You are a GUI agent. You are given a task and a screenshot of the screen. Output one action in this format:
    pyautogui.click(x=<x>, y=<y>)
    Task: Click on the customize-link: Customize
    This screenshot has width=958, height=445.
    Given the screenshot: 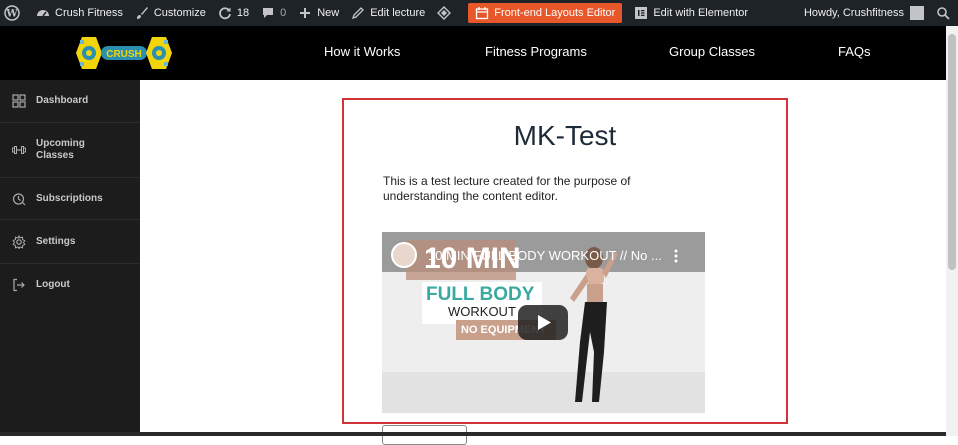 What is the action you would take?
    pyautogui.click(x=170, y=13)
    